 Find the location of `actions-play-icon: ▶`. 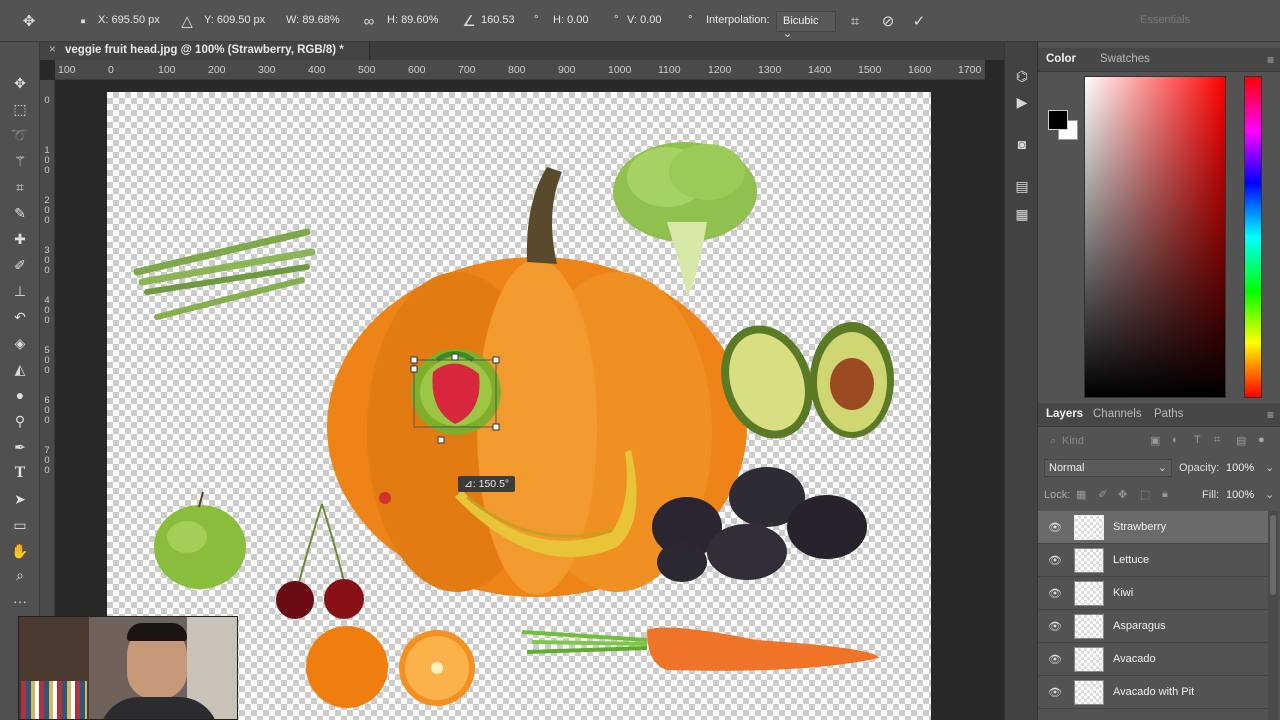

actions-play-icon: ▶ is located at coordinates (1022, 102).